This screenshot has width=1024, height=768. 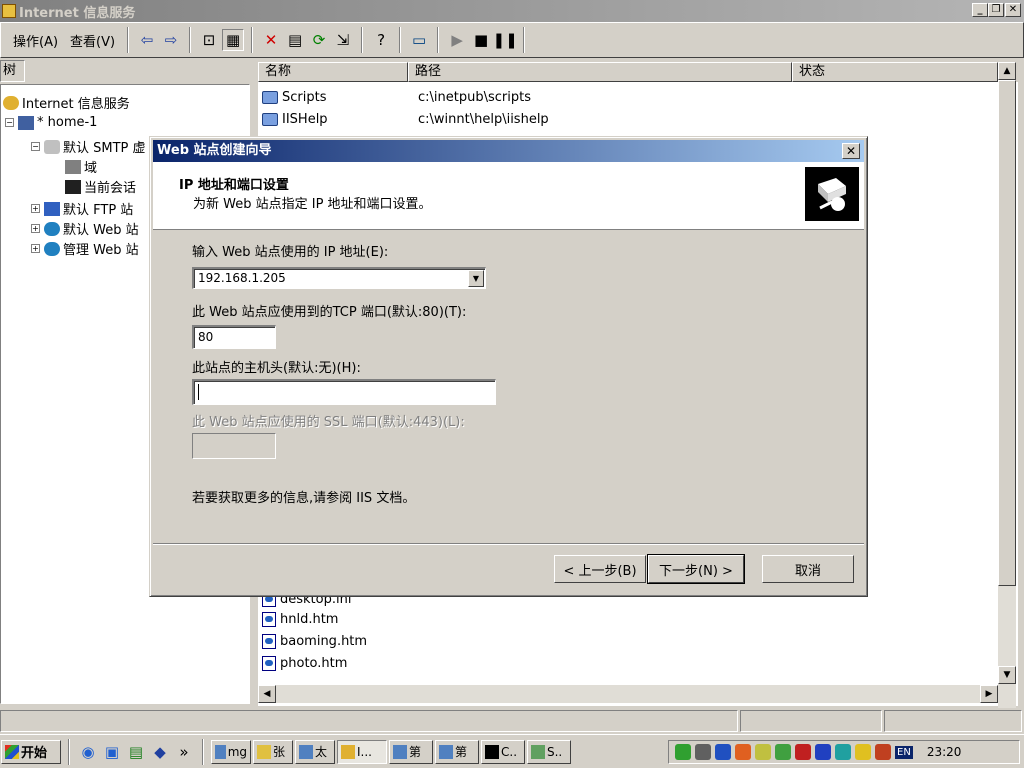 What do you see at coordinates (405, 119) in the screenshot?
I see `list-item: IISHelp c:\winnt\help\iishelp` at bounding box center [405, 119].